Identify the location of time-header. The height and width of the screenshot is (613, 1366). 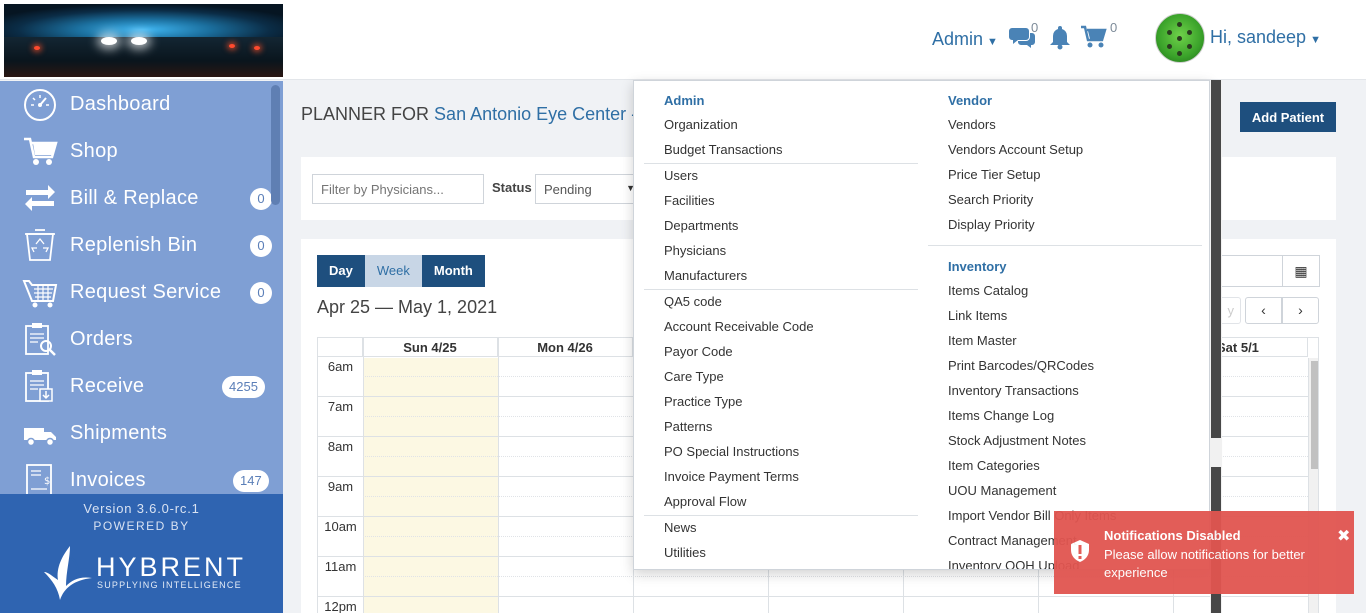
(340, 347).